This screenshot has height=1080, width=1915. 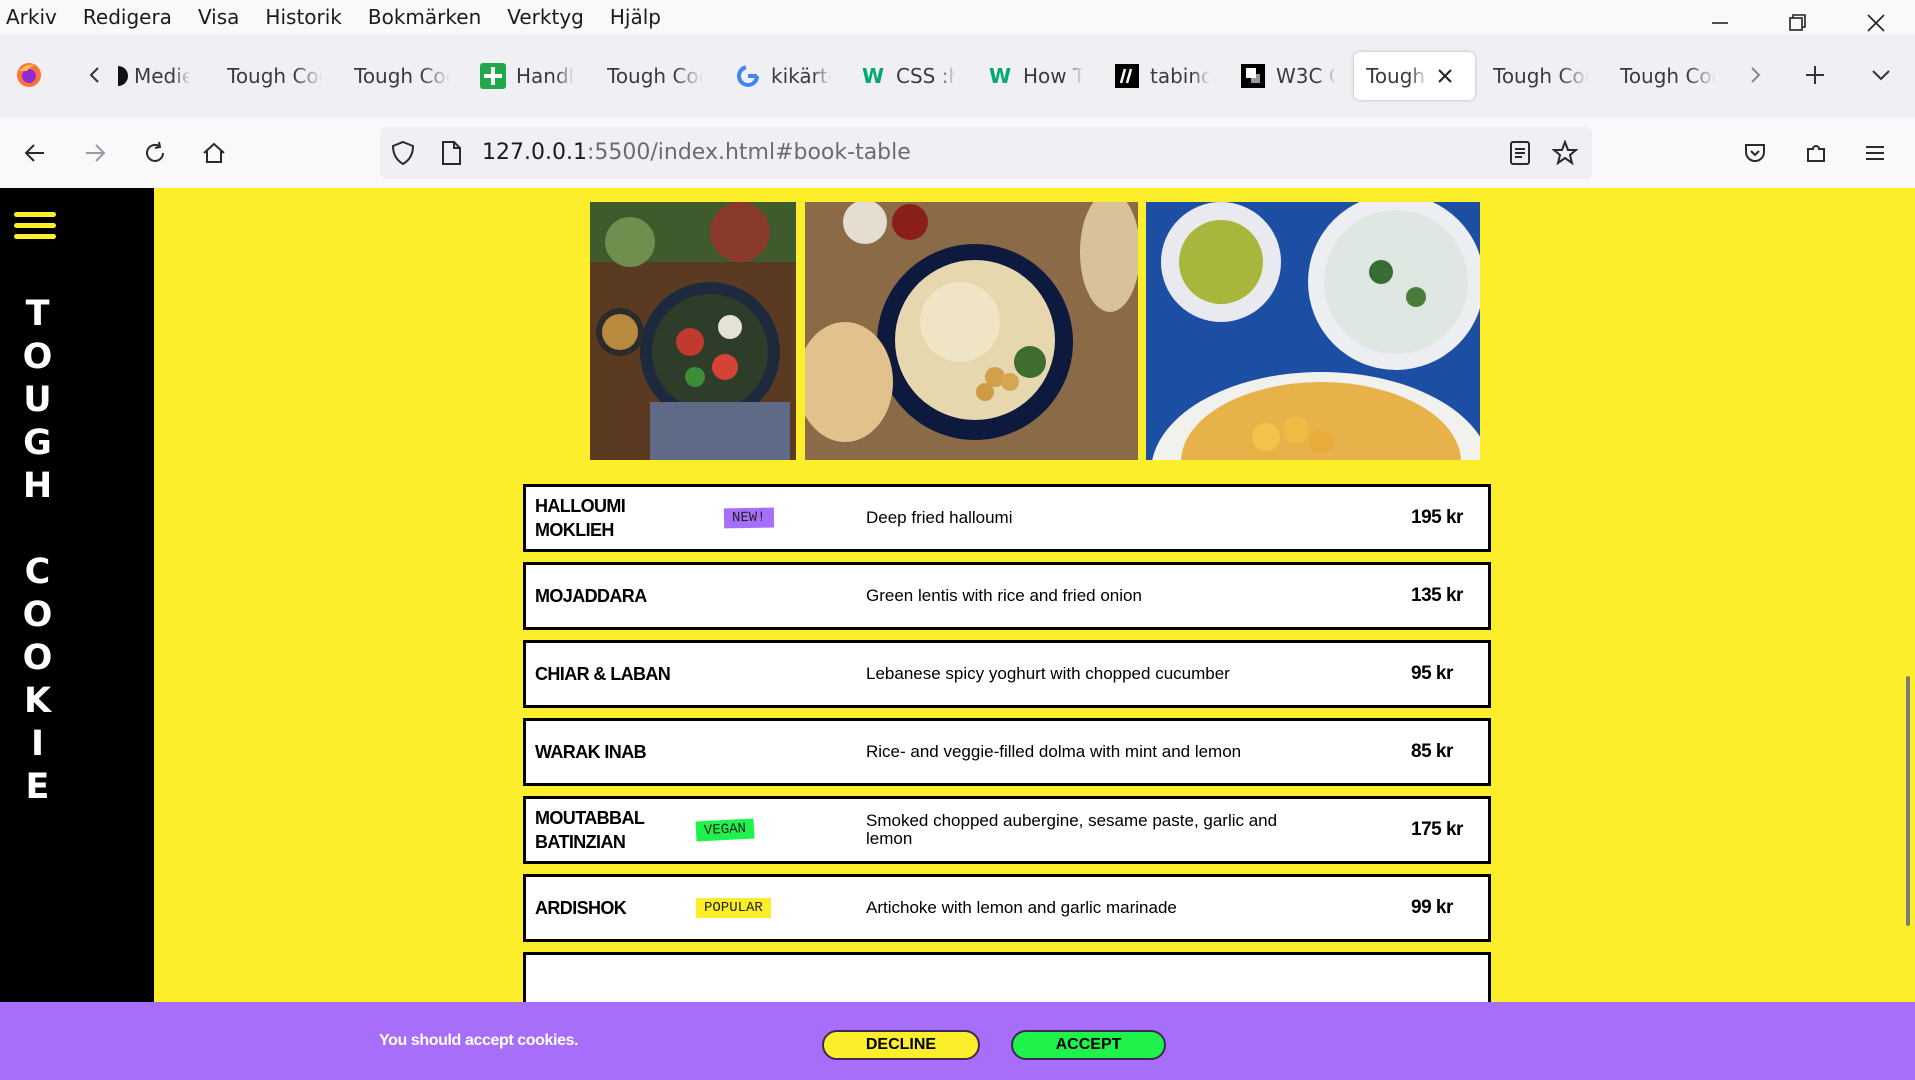 What do you see at coordinates (733, 908) in the screenshot?
I see `popular-badge: POPULAR` at bounding box center [733, 908].